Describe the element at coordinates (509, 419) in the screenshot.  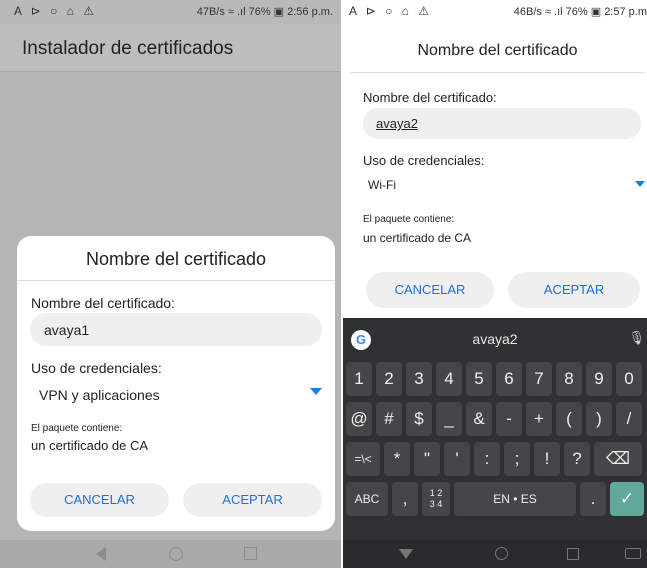
I see `key-minus: -` at that location.